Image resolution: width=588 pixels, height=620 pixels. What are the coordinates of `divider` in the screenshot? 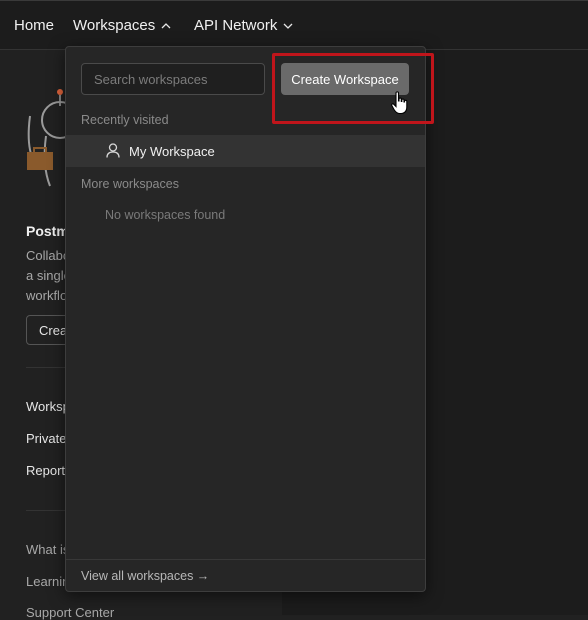 It's located at (245, 559).